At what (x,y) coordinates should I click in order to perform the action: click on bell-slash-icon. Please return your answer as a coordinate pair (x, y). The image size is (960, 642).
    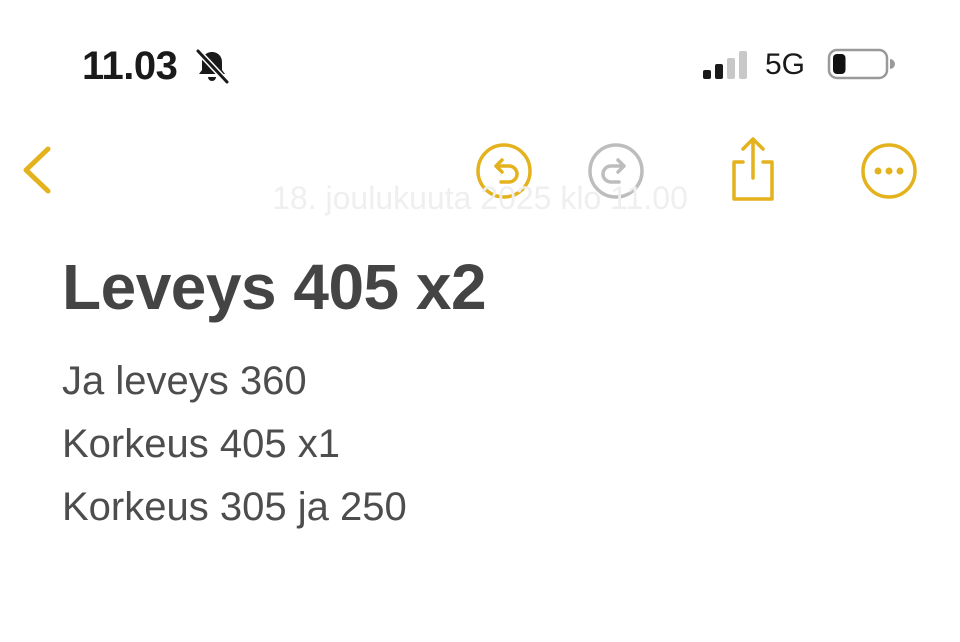
    Looking at the image, I should click on (212, 66).